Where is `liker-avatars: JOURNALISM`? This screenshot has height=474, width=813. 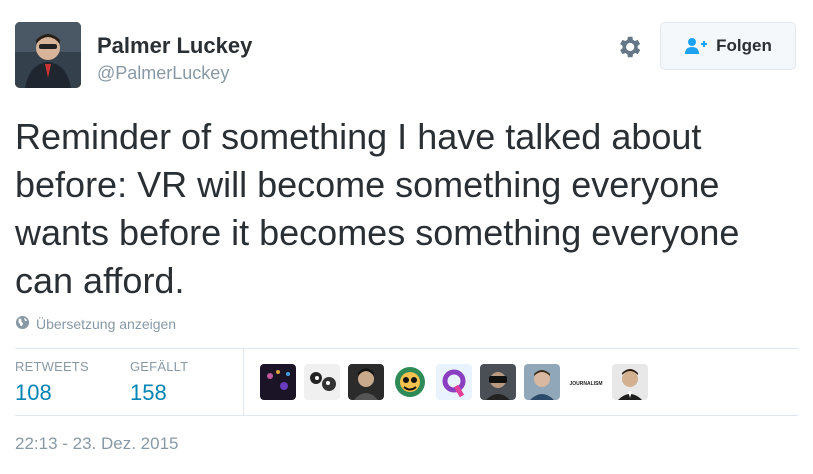 liker-avatars: JOURNALISM is located at coordinates (454, 382).